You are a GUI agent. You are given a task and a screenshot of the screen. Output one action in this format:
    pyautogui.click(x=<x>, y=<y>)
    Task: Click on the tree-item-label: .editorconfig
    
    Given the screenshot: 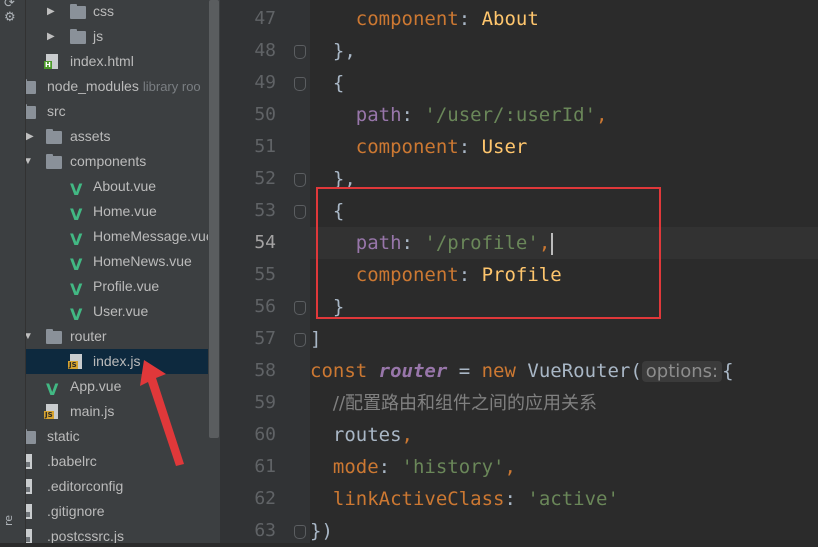 What is the action you would take?
    pyautogui.click(x=85, y=486)
    